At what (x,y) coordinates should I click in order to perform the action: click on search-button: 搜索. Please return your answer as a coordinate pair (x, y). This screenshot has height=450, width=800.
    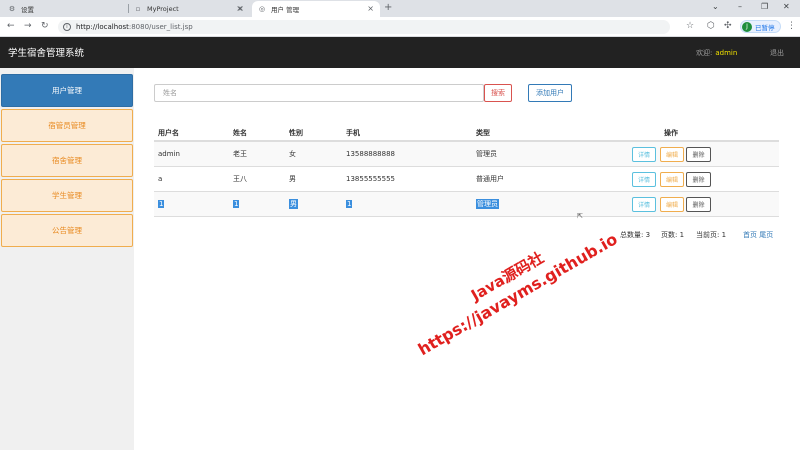
    Looking at the image, I should click on (498, 93).